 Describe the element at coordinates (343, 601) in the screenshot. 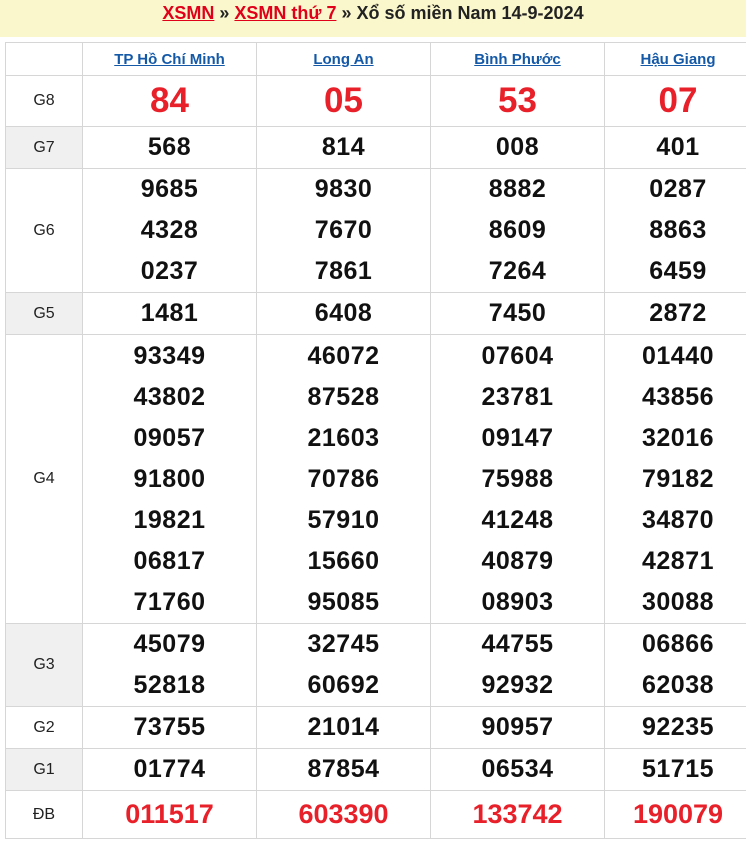

I see `prize-value: 95085` at that location.